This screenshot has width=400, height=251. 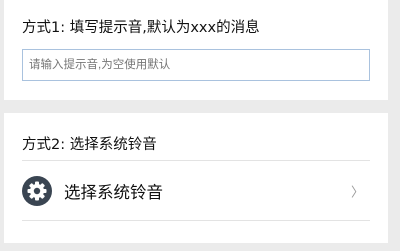 I want to click on section-title-method2: 方式2: 选择系统铃音, so click(x=89, y=145).